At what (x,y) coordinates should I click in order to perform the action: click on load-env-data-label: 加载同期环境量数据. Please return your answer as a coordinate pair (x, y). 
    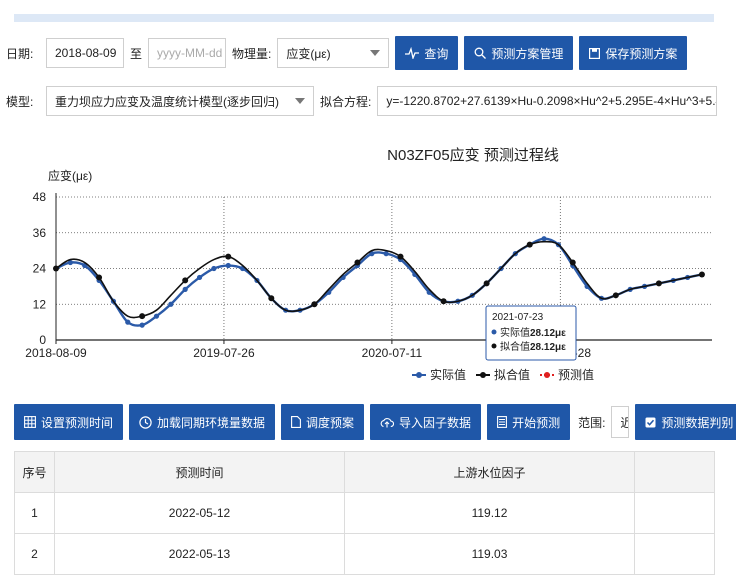
    Looking at the image, I should click on (211, 422).